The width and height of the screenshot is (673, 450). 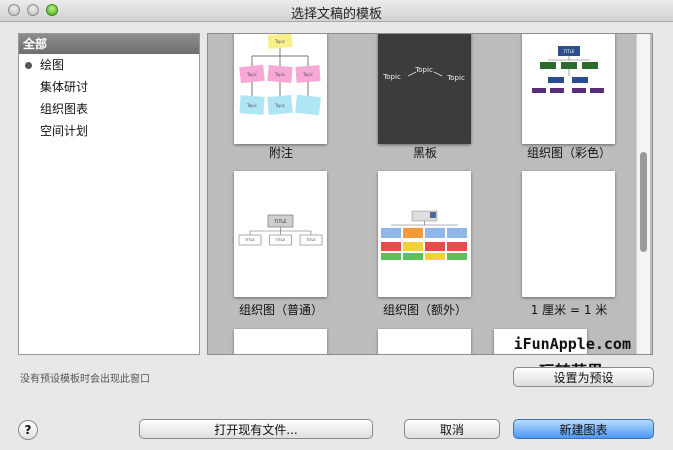 I want to click on template-caption-org-color: 组织图（彩色）, so click(x=568, y=153).